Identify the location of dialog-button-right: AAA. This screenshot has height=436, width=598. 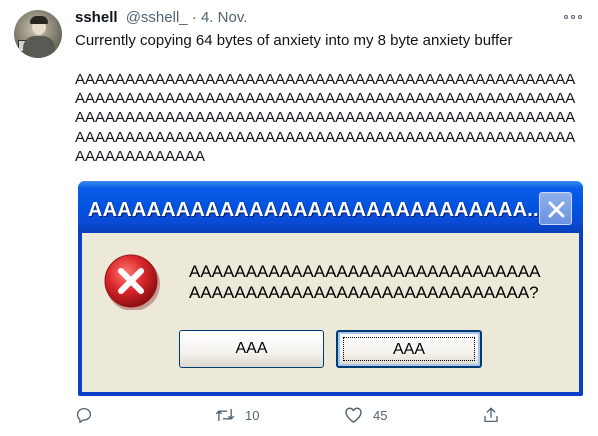
(409, 349).